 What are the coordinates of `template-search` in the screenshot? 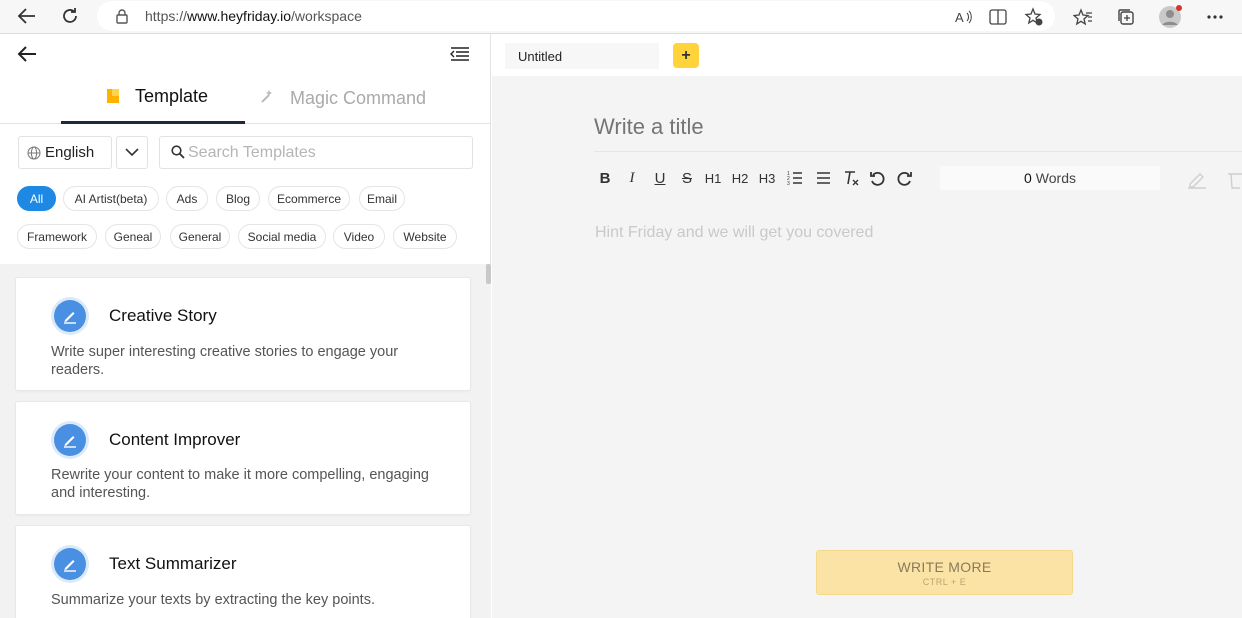 It's located at (316, 152).